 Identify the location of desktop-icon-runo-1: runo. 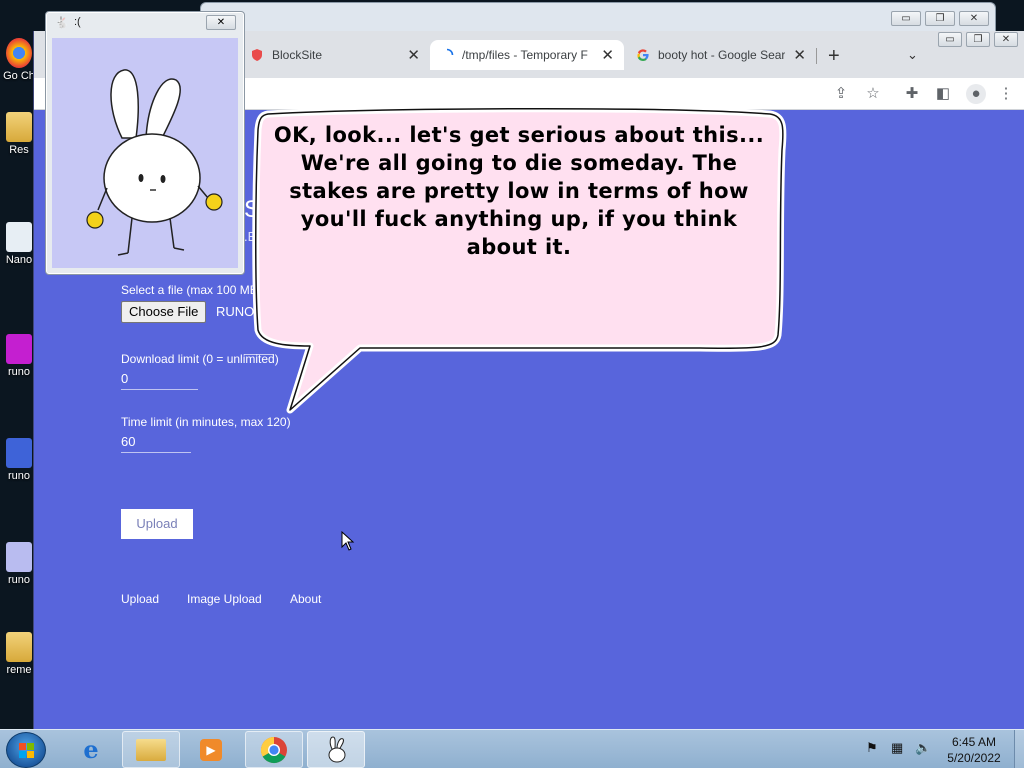
(19, 356).